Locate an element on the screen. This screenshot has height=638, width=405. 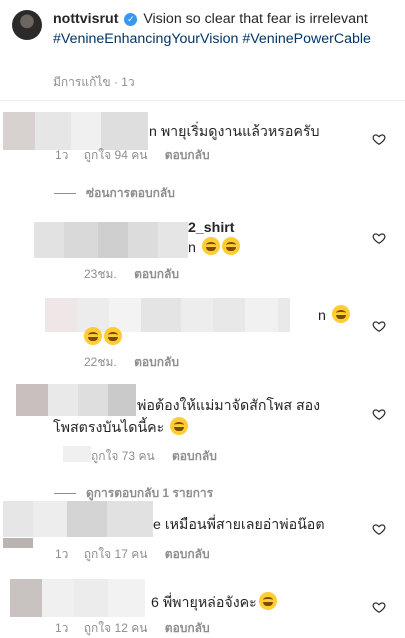
author-username: nottvisrut is located at coordinates (85, 19).